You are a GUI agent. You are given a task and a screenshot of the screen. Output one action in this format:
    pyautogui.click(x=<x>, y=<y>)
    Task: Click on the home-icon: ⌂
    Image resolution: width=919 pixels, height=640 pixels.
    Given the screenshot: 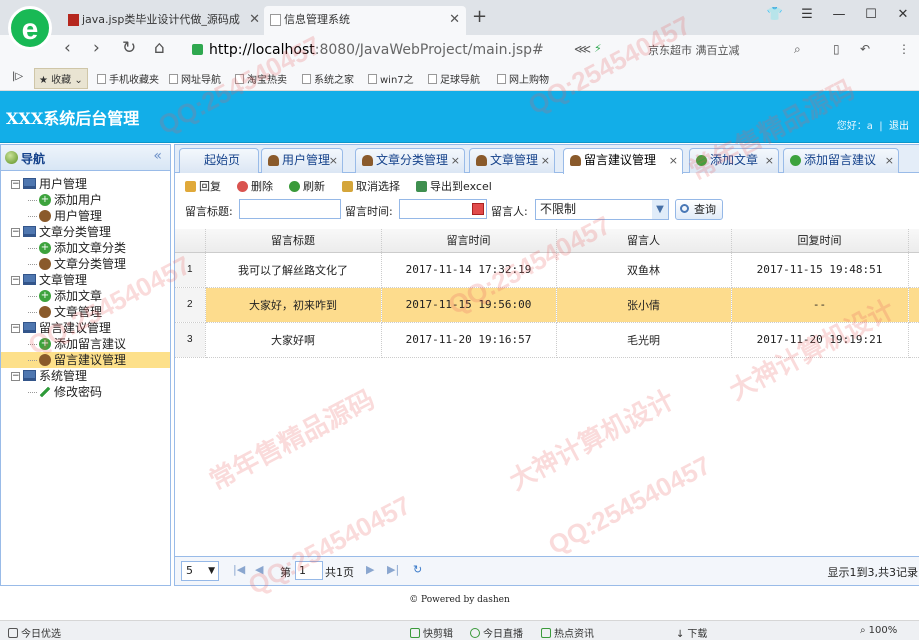 What is the action you would take?
    pyautogui.click(x=159, y=48)
    